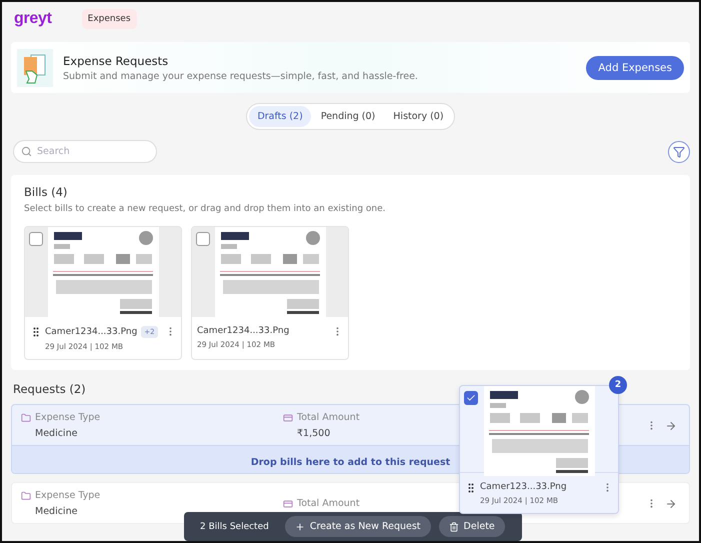  I want to click on banner-subtitle: Submit and manage your expense requests—simple, fast, and hassle-free., so click(241, 76).